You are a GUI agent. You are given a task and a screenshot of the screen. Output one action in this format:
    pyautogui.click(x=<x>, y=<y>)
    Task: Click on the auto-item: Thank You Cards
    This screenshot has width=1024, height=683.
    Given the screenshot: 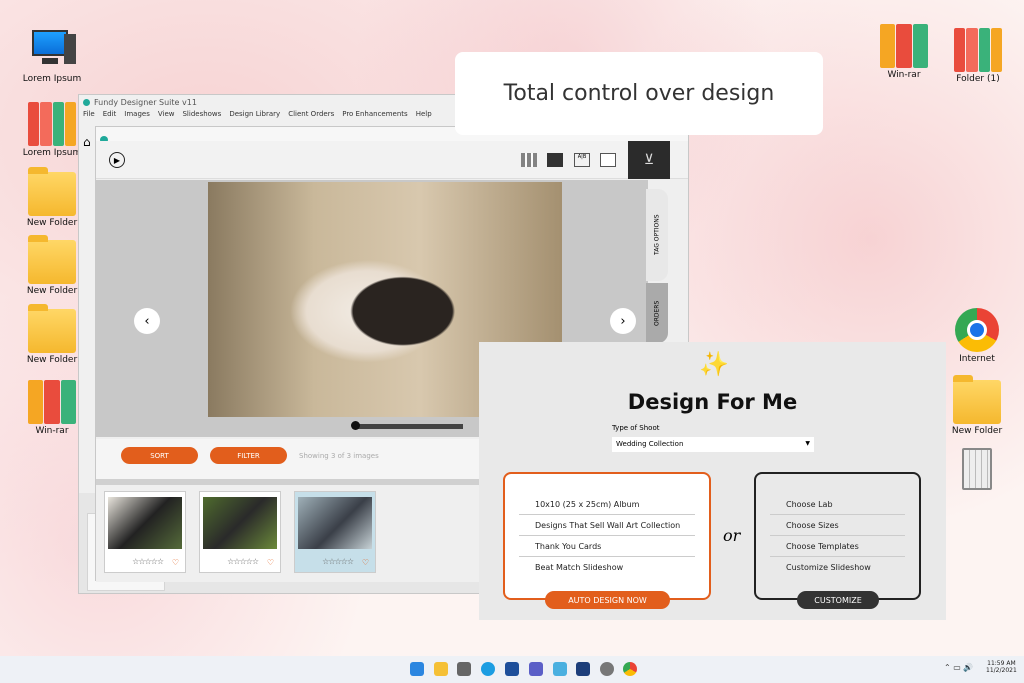 What is the action you would take?
    pyautogui.click(x=607, y=546)
    